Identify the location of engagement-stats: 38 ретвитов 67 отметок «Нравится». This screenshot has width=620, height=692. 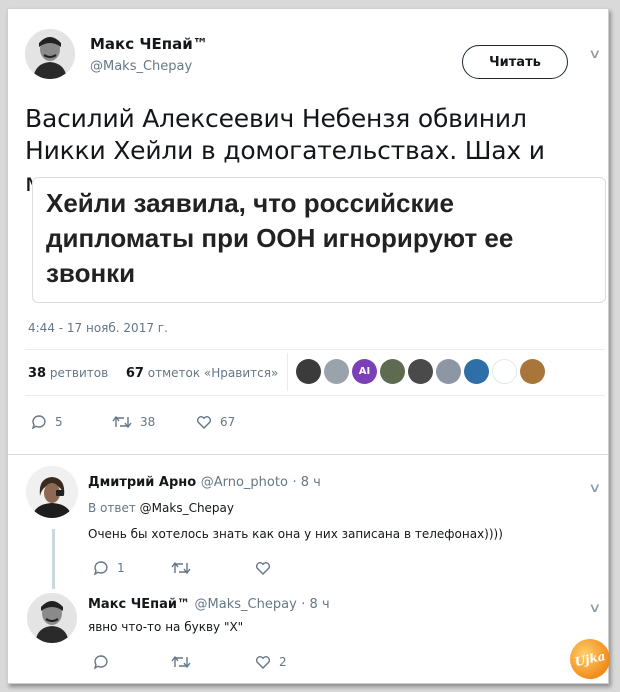
(153, 373).